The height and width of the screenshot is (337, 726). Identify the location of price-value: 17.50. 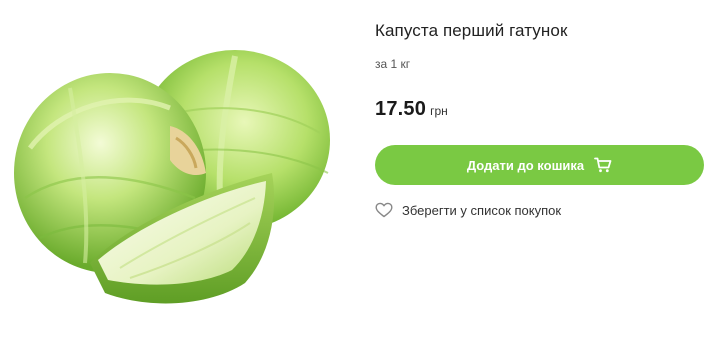
(401, 109).